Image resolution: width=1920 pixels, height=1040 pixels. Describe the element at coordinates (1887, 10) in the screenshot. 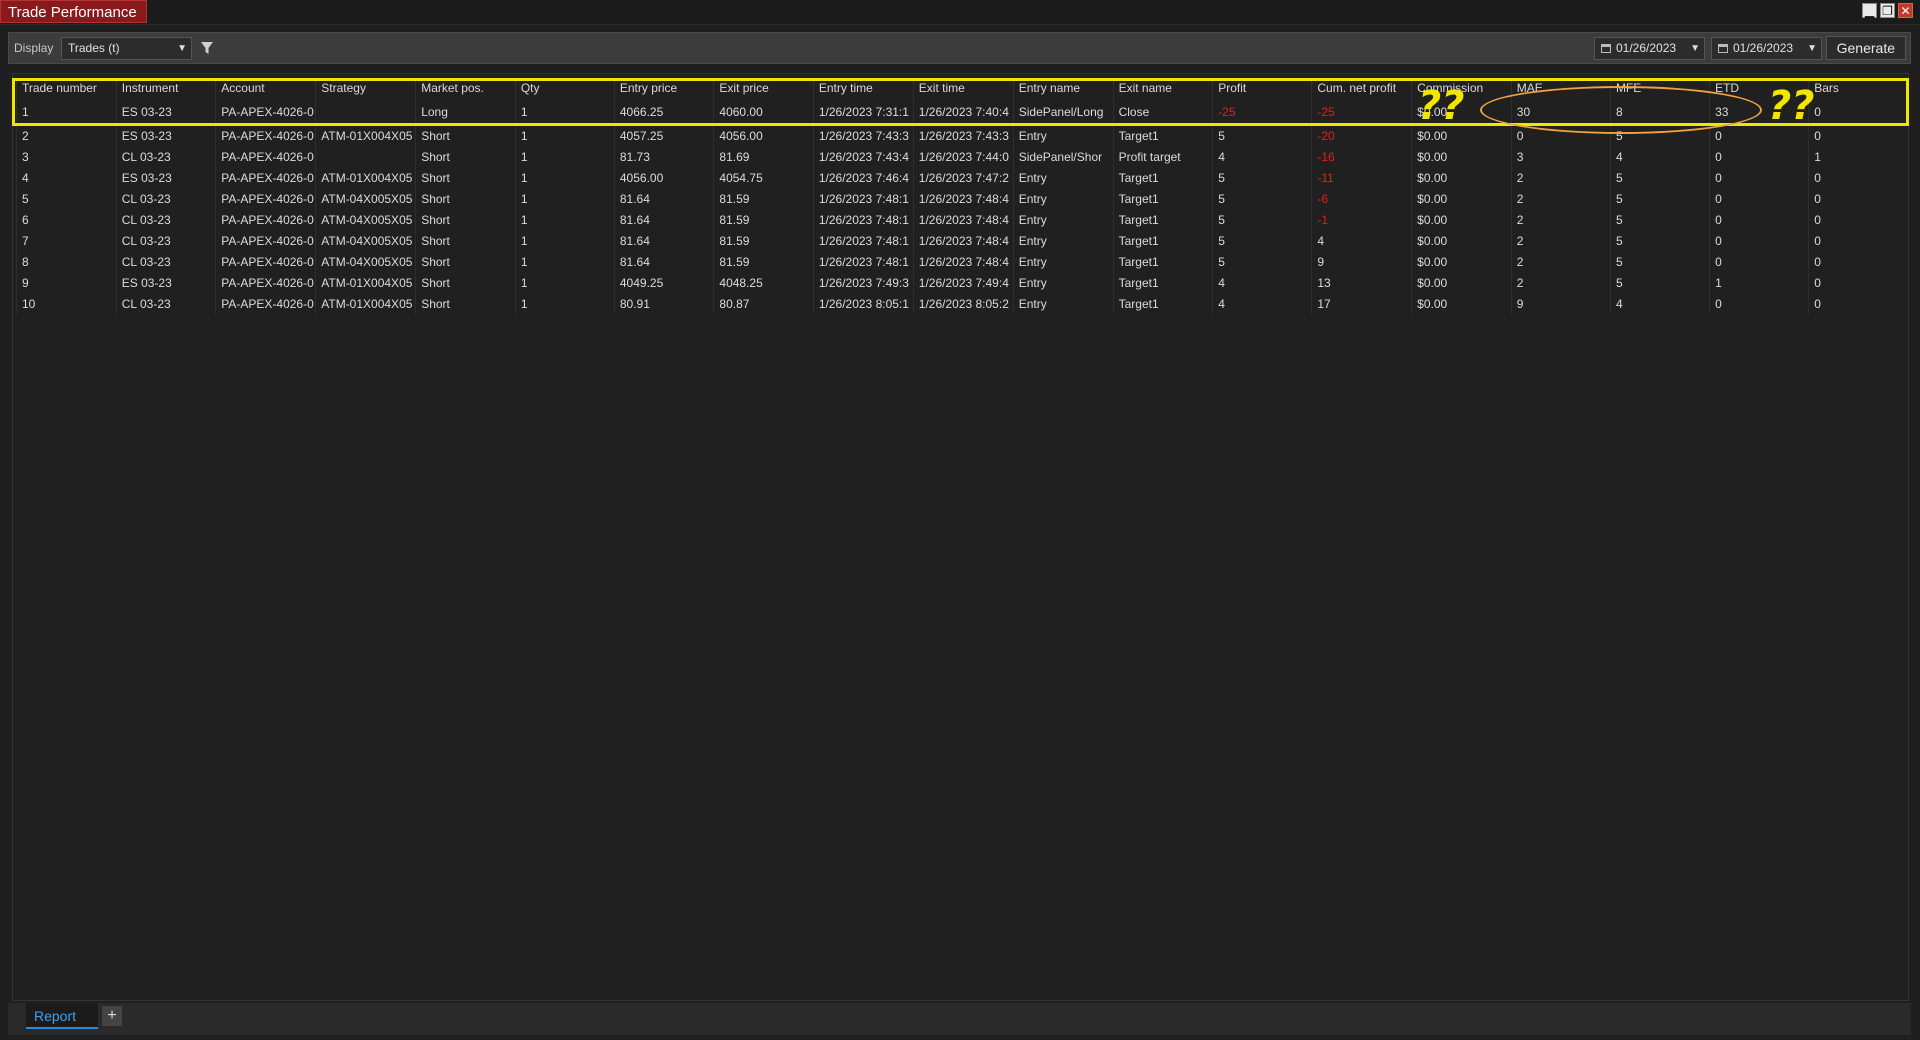

I see `restore-icon: ❐` at that location.